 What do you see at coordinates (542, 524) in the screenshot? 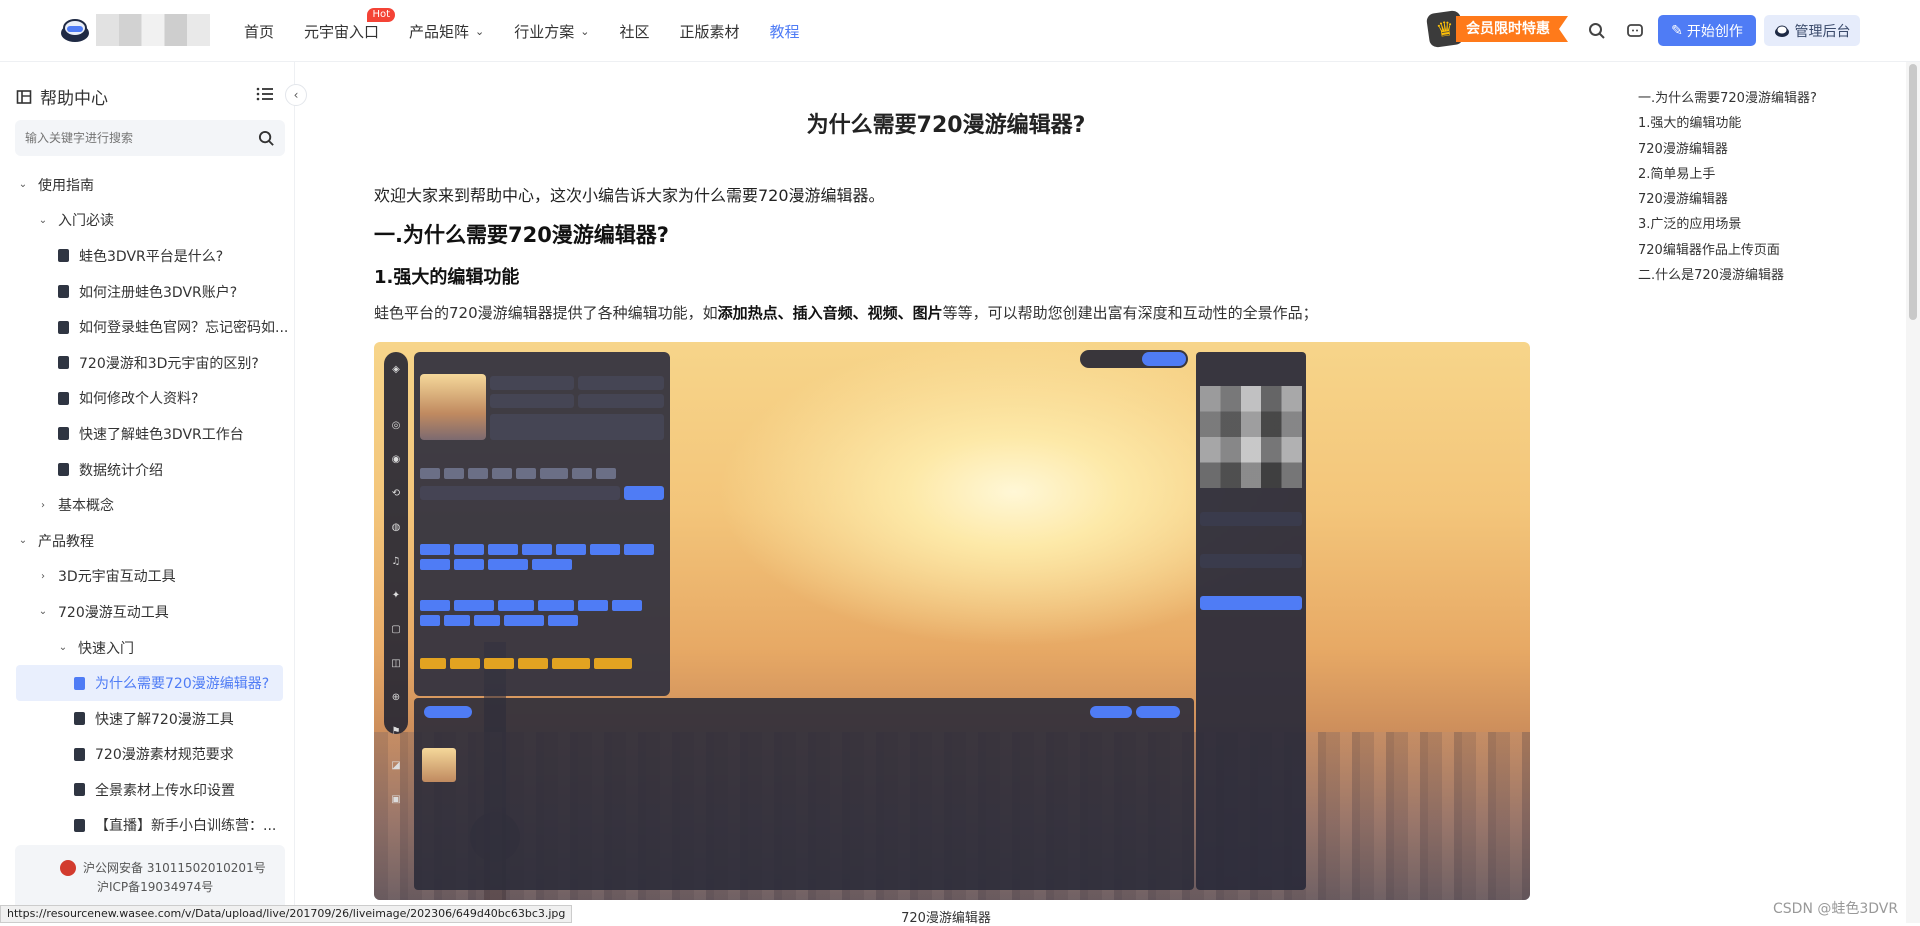
I see `editor-settings-panel-mock` at bounding box center [542, 524].